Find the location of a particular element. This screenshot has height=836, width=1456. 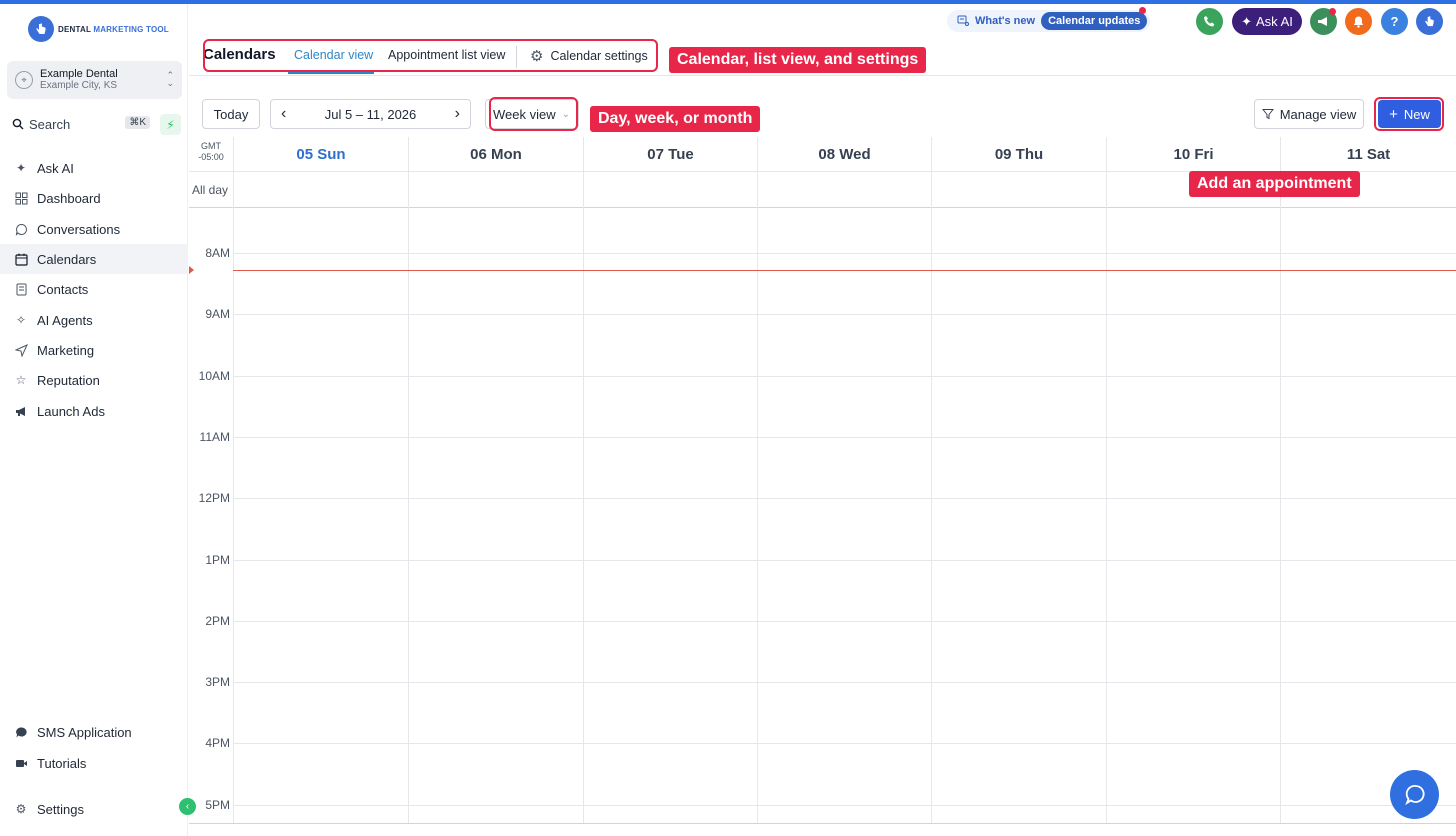

search-box: ⌘K is located at coordinates (79, 124).